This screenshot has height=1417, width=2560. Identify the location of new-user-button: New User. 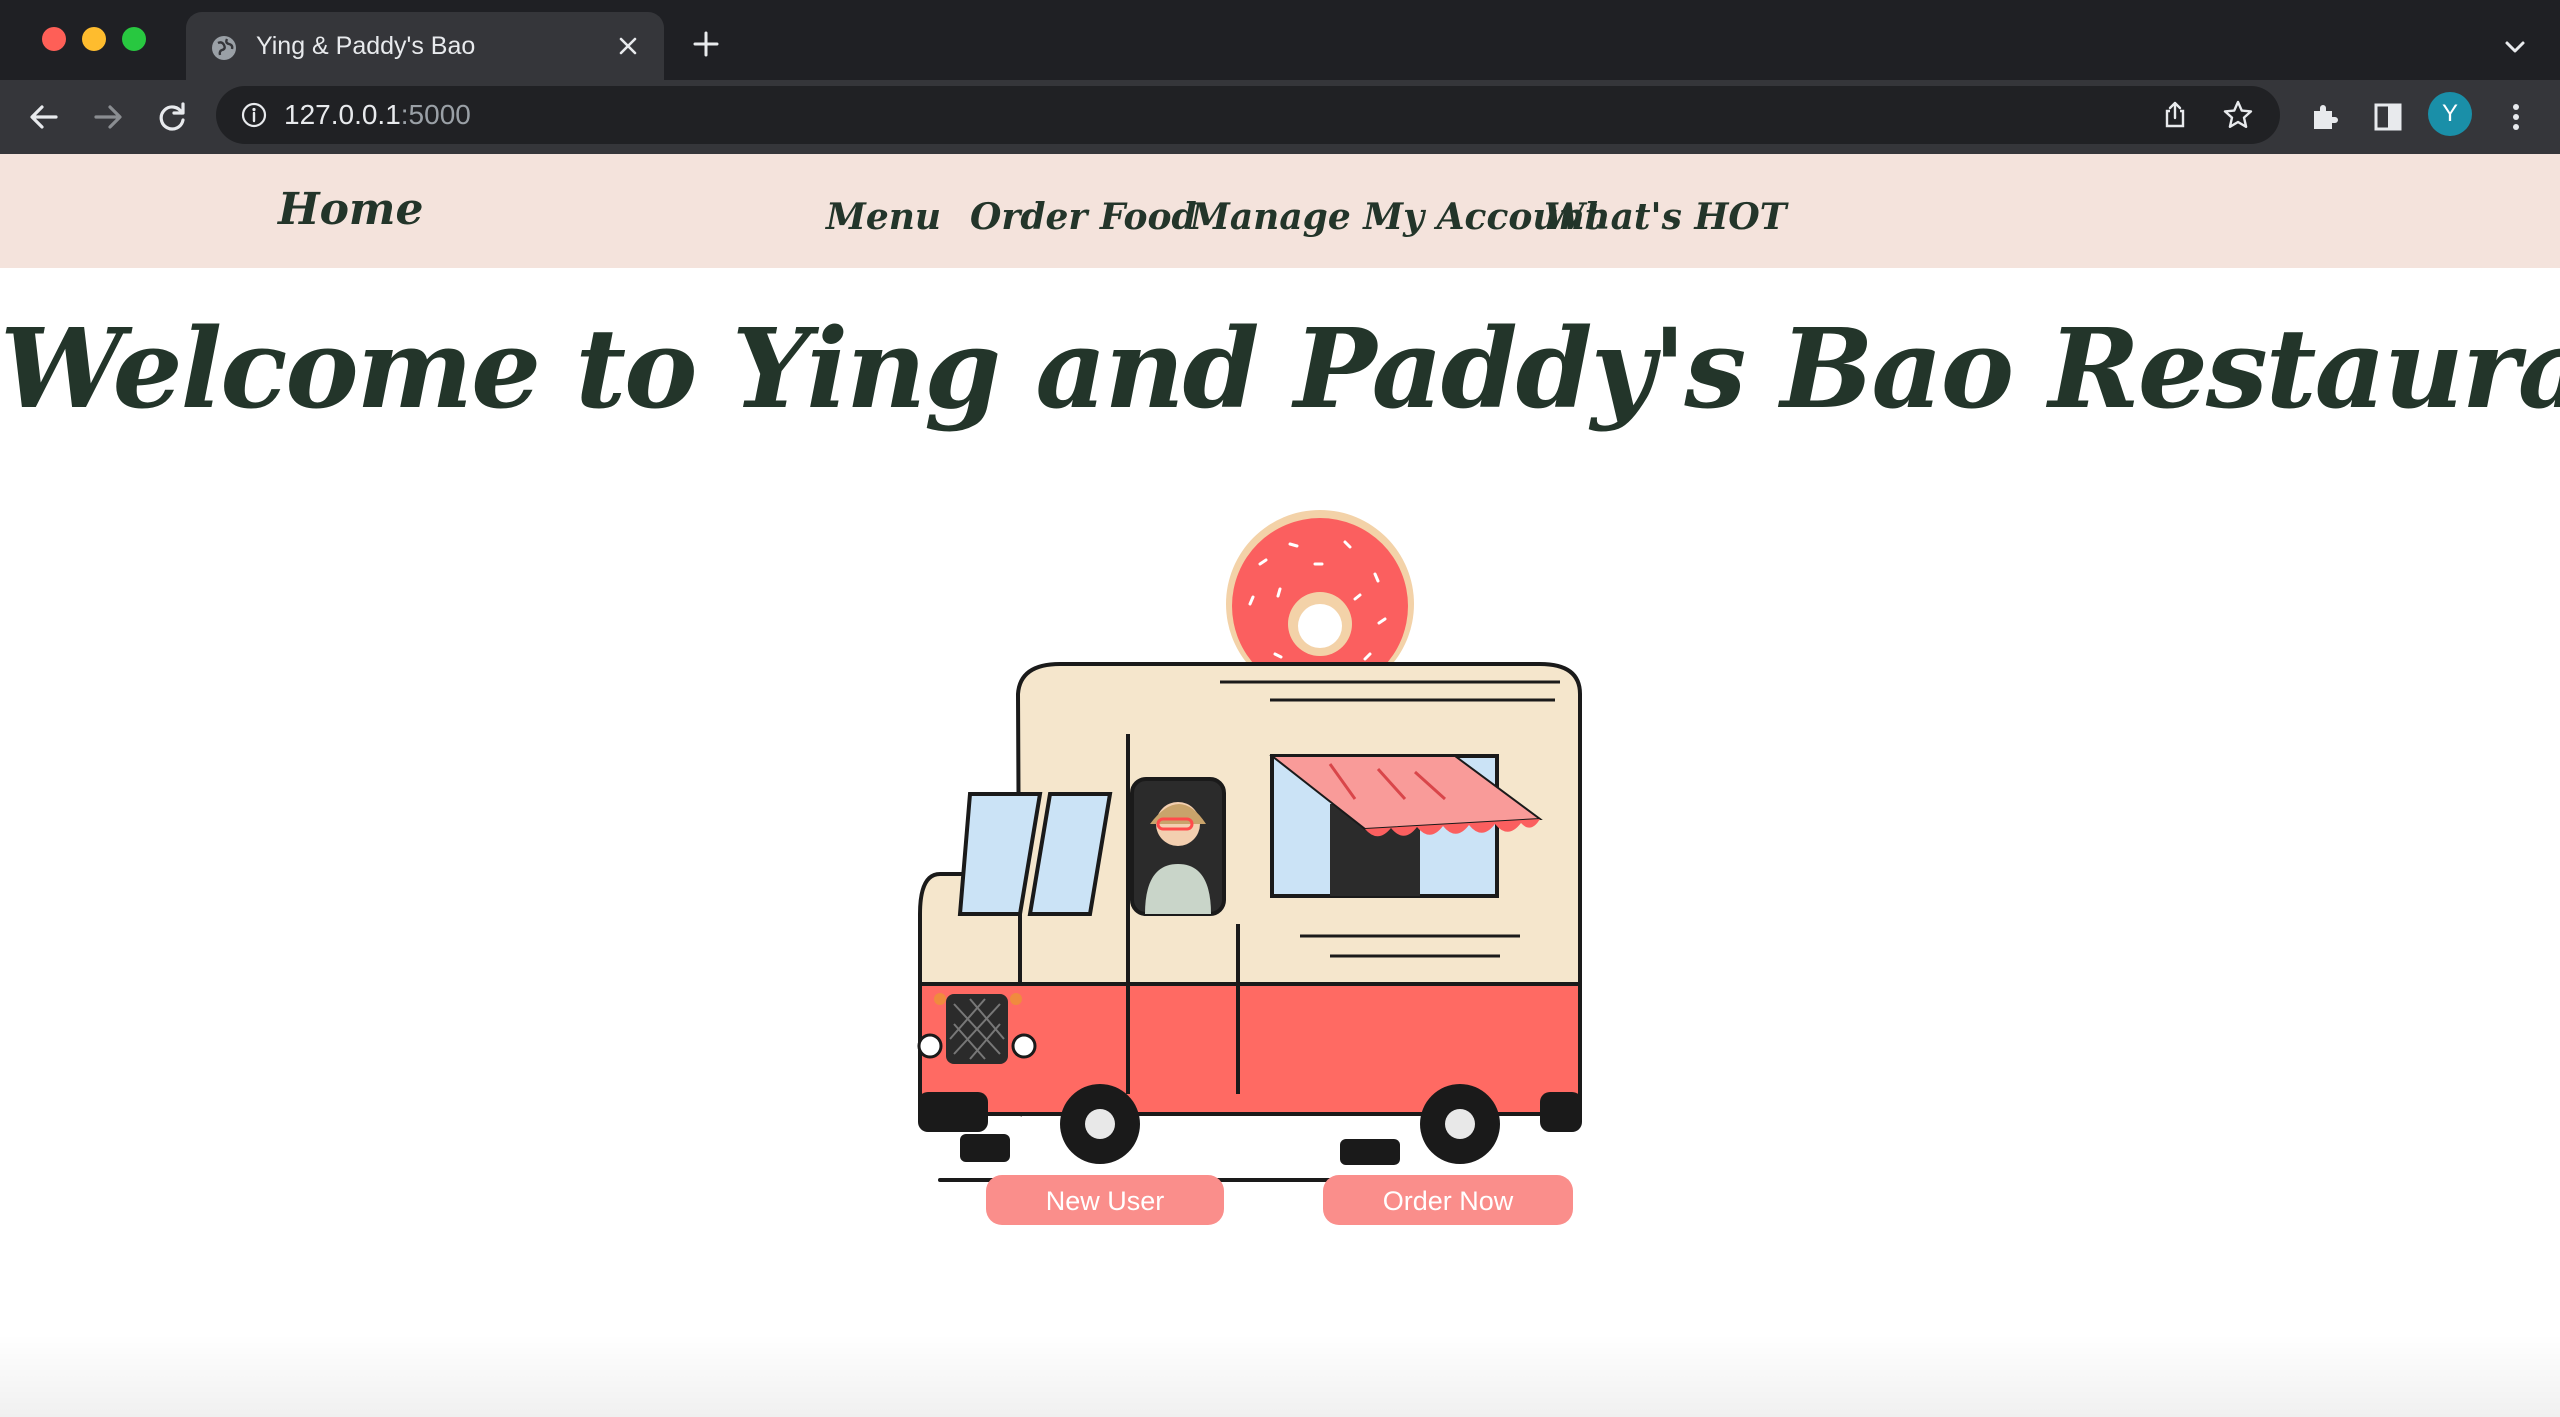
(1105, 1200).